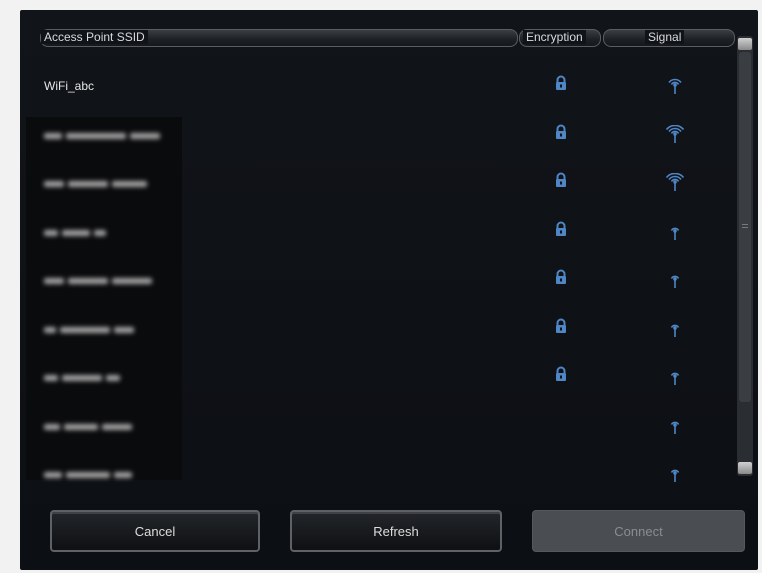 The height and width of the screenshot is (573, 762). I want to click on column-header: Access Point SSID Encryption Signal, so click(381, 39).